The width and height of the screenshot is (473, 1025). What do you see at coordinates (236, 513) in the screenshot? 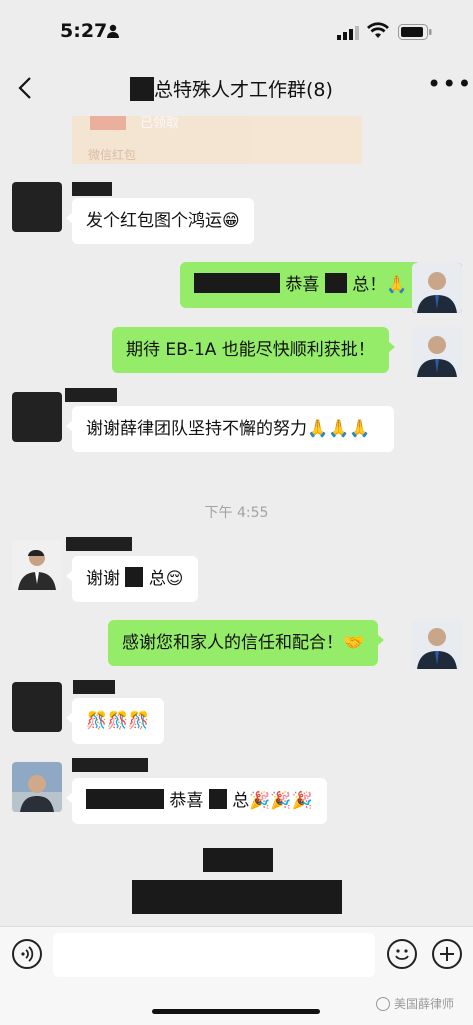
I see `timestamp: 下午 4:55` at bounding box center [236, 513].